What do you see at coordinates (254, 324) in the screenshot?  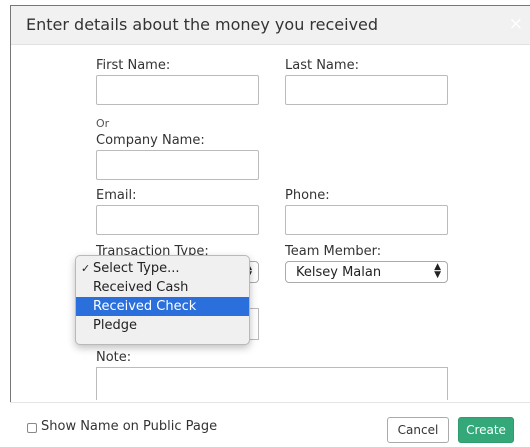 I see `hidden-amount-field` at bounding box center [254, 324].